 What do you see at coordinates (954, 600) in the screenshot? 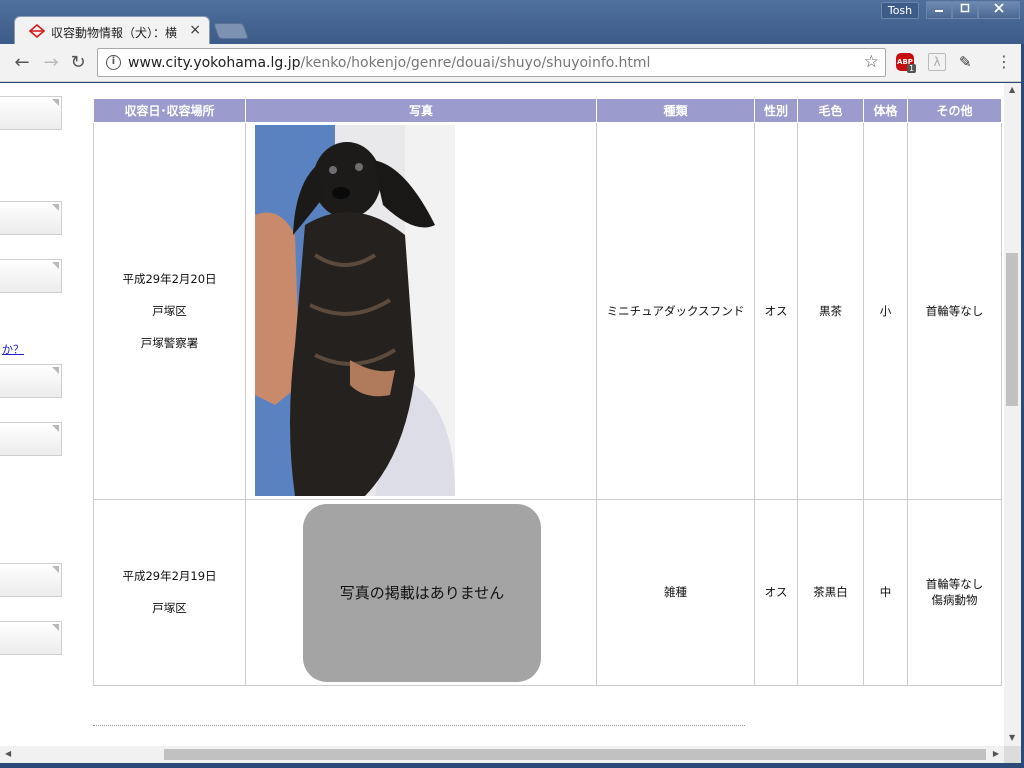
I see `other-note-2: 傷病動物` at bounding box center [954, 600].